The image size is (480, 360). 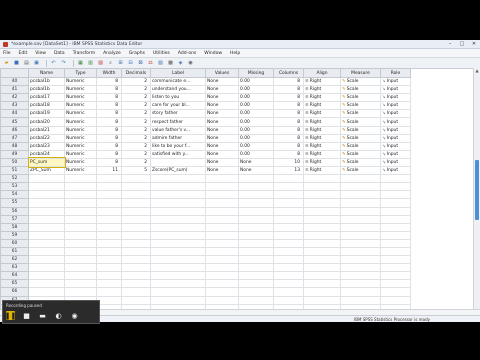 What do you see at coordinates (256, 73) in the screenshot?
I see `header-missing: Missing` at bounding box center [256, 73].